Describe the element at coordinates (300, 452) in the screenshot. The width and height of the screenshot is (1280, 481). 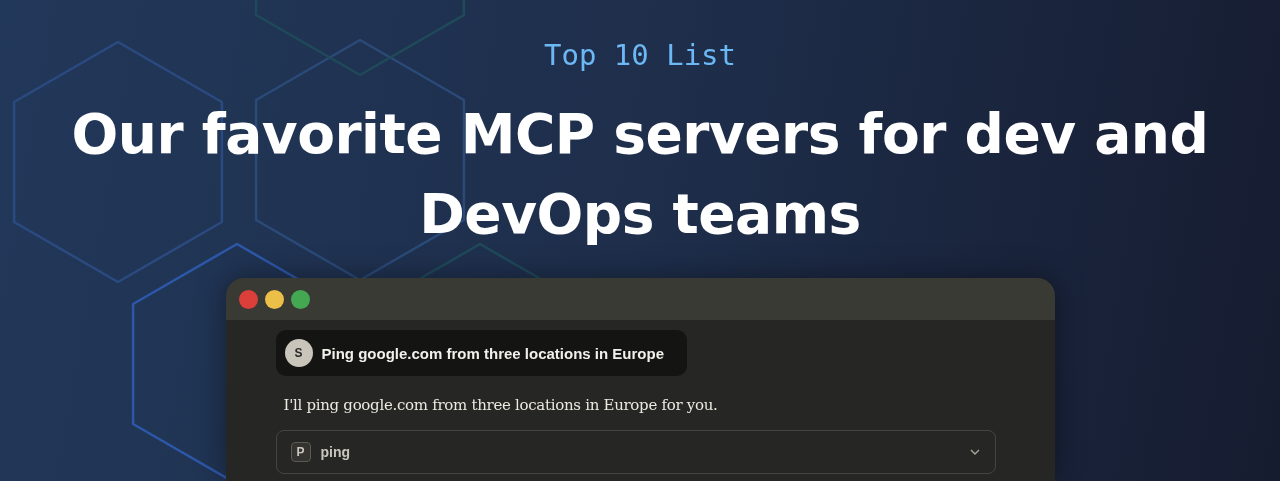
I see `tool-badge: P` at that location.